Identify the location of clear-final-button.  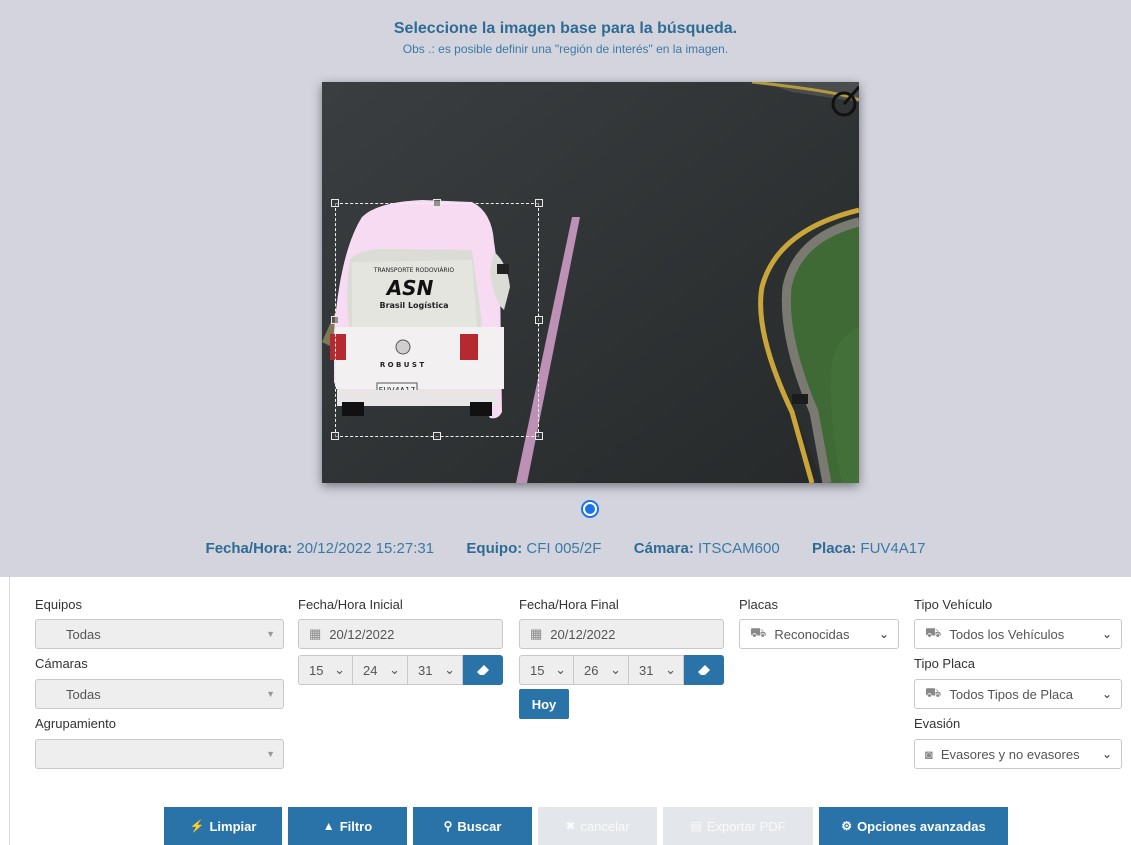
(704, 670).